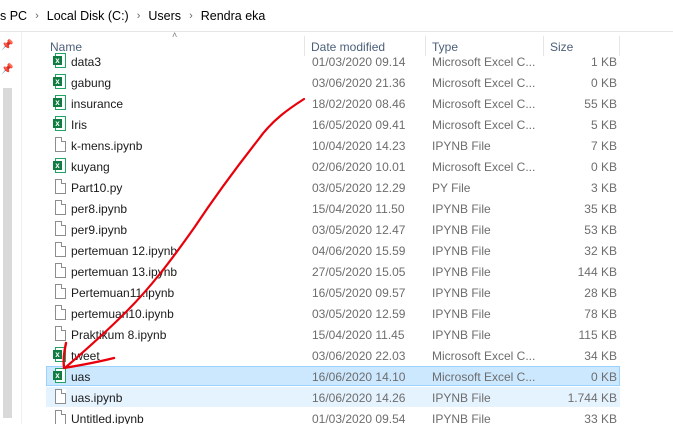 The height and width of the screenshot is (424, 673). Describe the element at coordinates (600, 314) in the screenshot. I see `file-size: 78 KB` at that location.